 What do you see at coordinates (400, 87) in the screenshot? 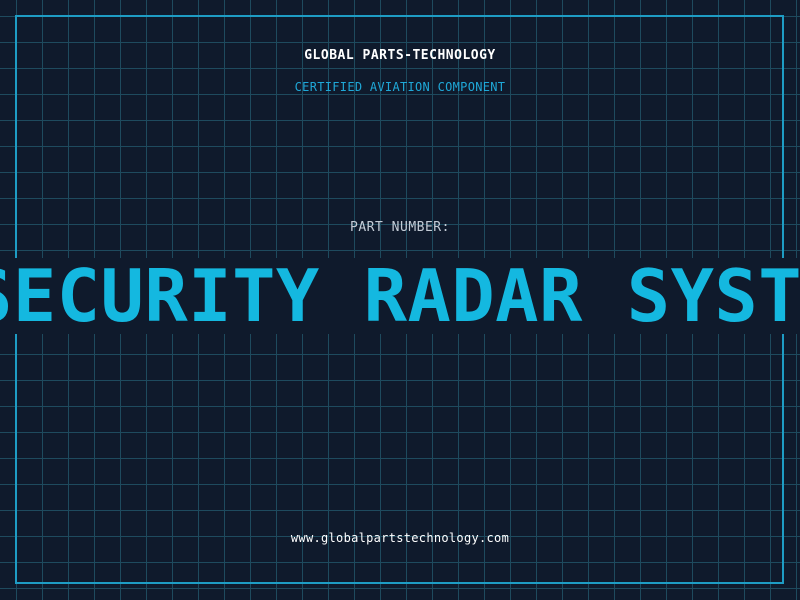
I see `certification-subtitle: CERTIFIED AVIATION COMPONENT` at bounding box center [400, 87].